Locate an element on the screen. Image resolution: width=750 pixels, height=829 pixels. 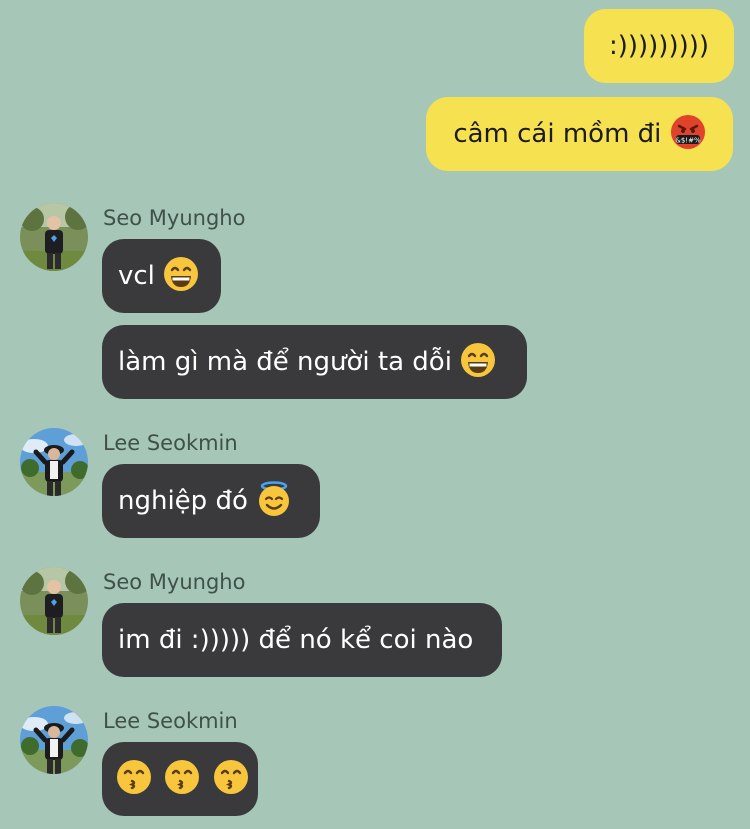
incoming-message: im đi :))))) để nó kể coi nào is located at coordinates (302, 640).